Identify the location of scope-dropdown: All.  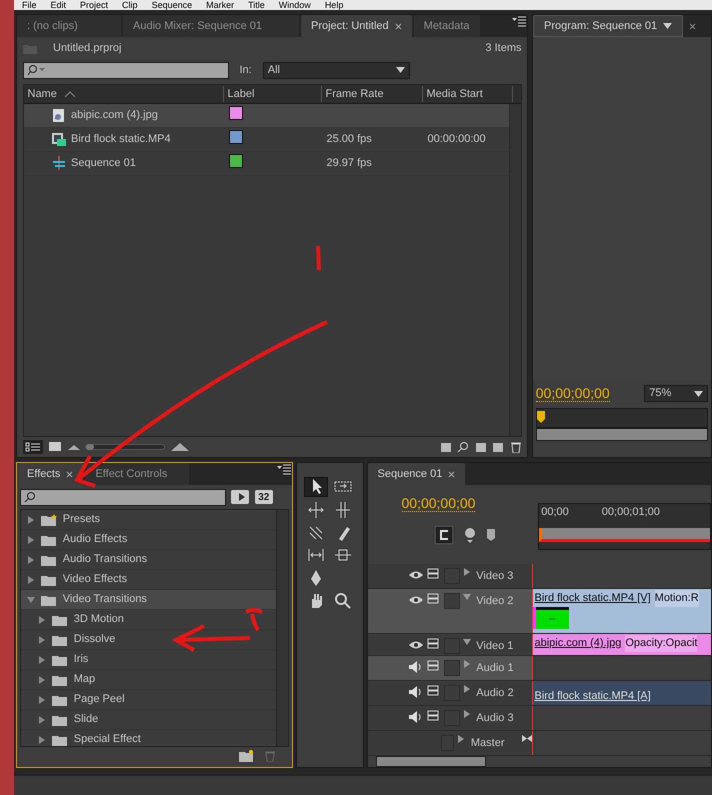
(336, 70).